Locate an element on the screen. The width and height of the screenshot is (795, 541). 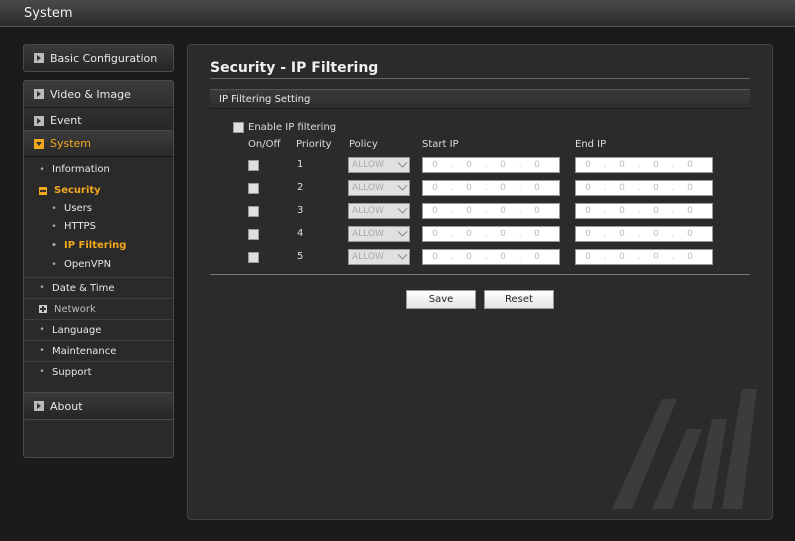
sidebar-item-maintenance: • Maintenance is located at coordinates (98, 350).